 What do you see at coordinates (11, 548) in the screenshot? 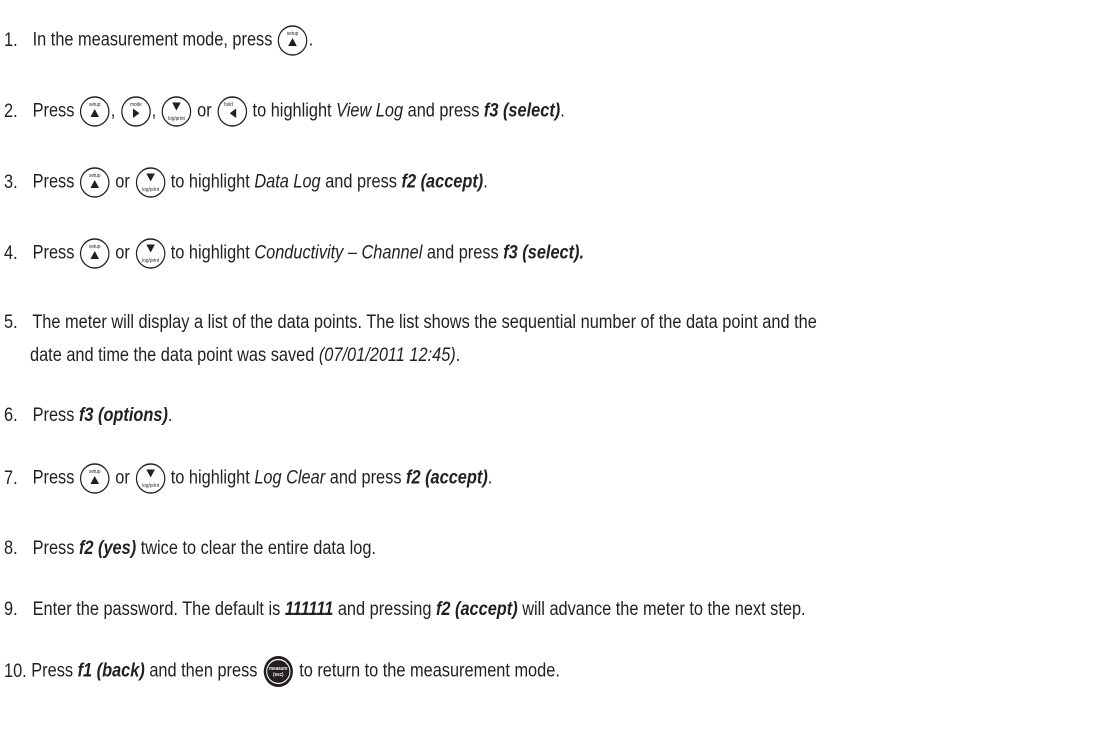
I see `step-number: 8.` at bounding box center [11, 548].